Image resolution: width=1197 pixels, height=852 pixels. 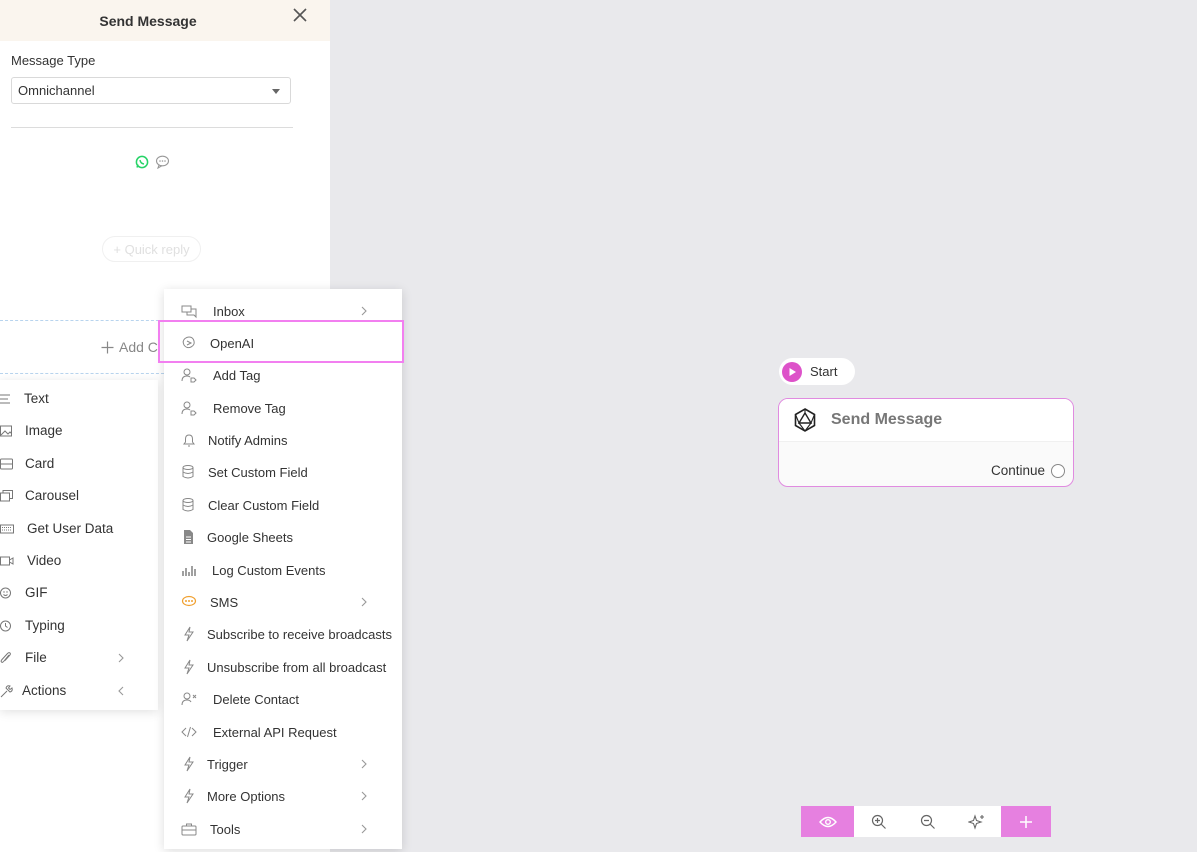 I want to click on smiley-icon, so click(x=5, y=593).